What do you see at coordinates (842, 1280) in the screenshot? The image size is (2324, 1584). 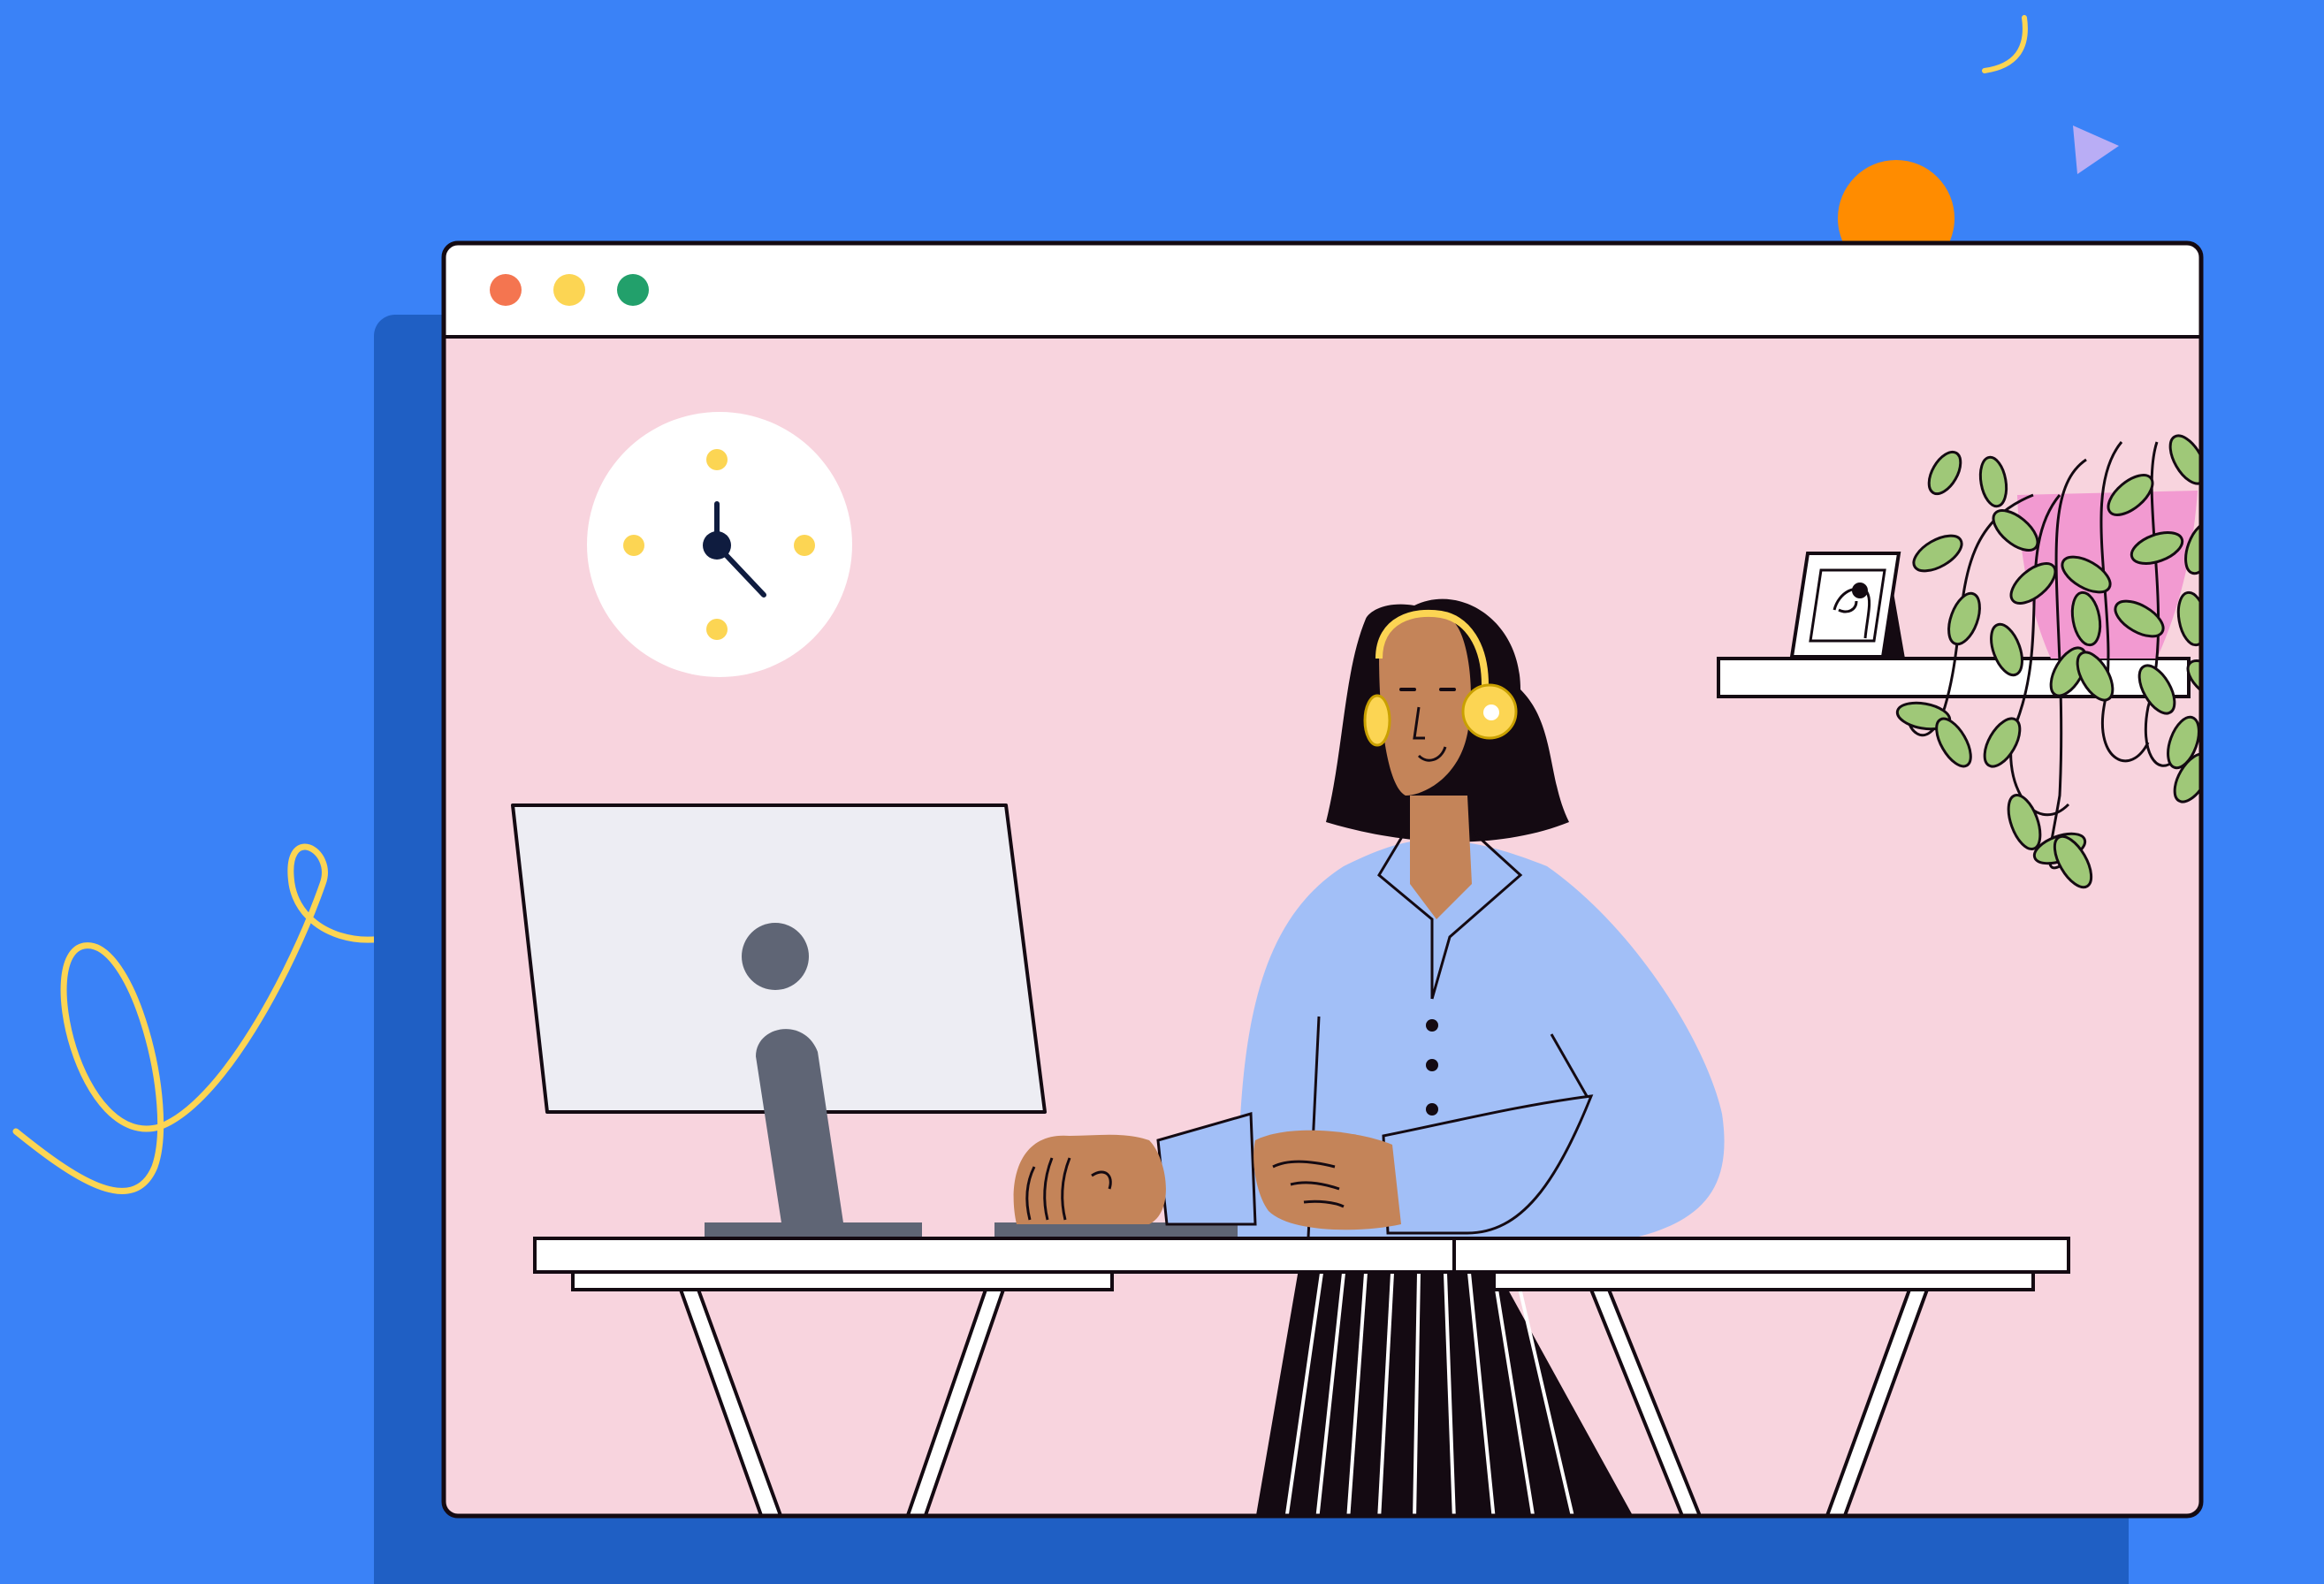 I see `desk-apron-left` at bounding box center [842, 1280].